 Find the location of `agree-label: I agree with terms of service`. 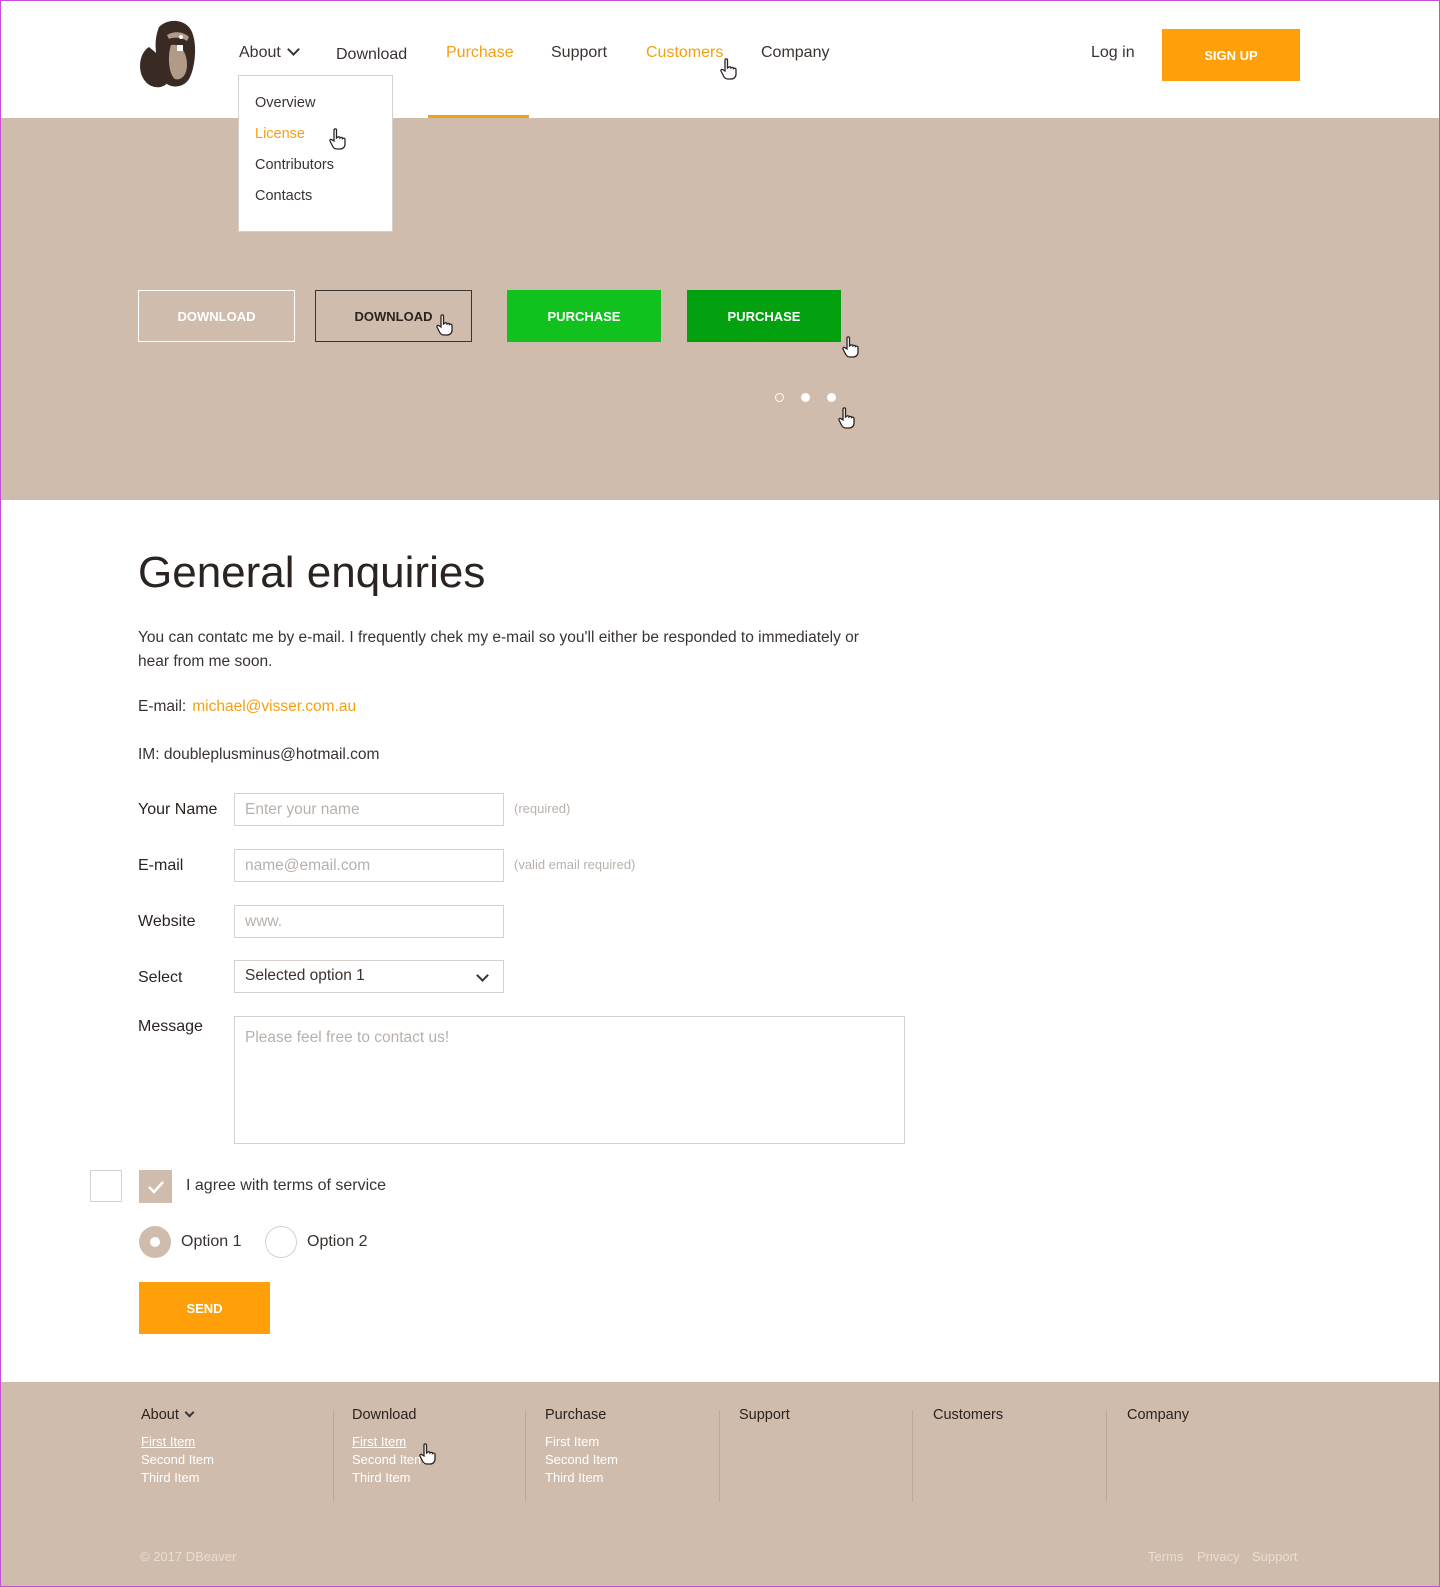

agree-label: I agree with terms of service is located at coordinates (286, 1185).